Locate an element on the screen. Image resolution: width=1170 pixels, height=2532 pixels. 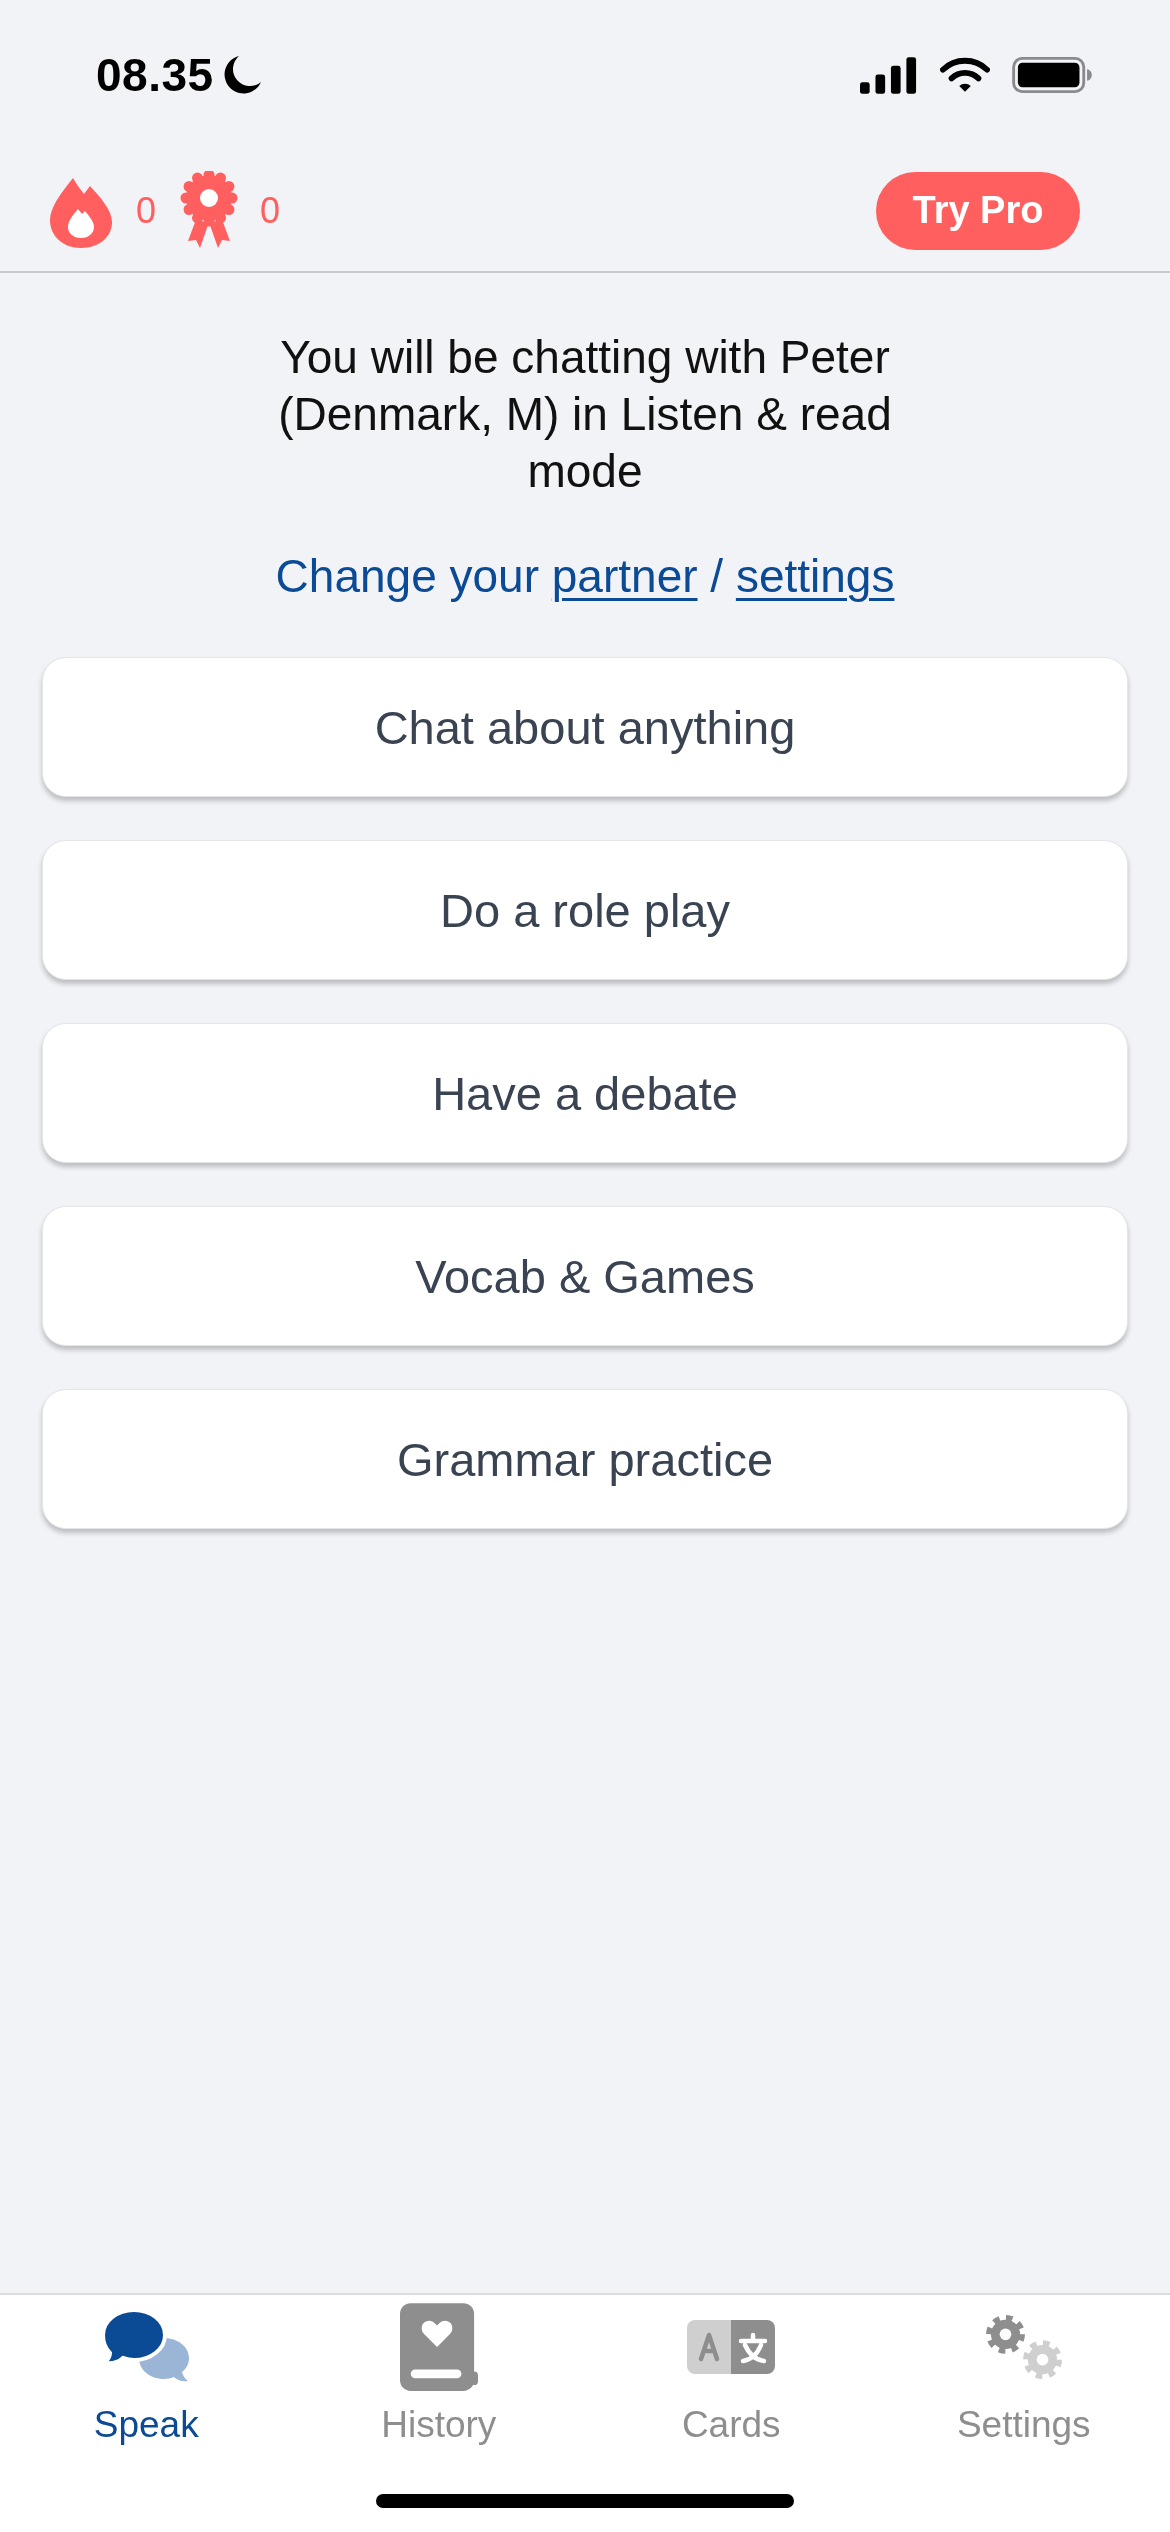
mode-option-button: Do a role play is located at coordinates (585, 910).